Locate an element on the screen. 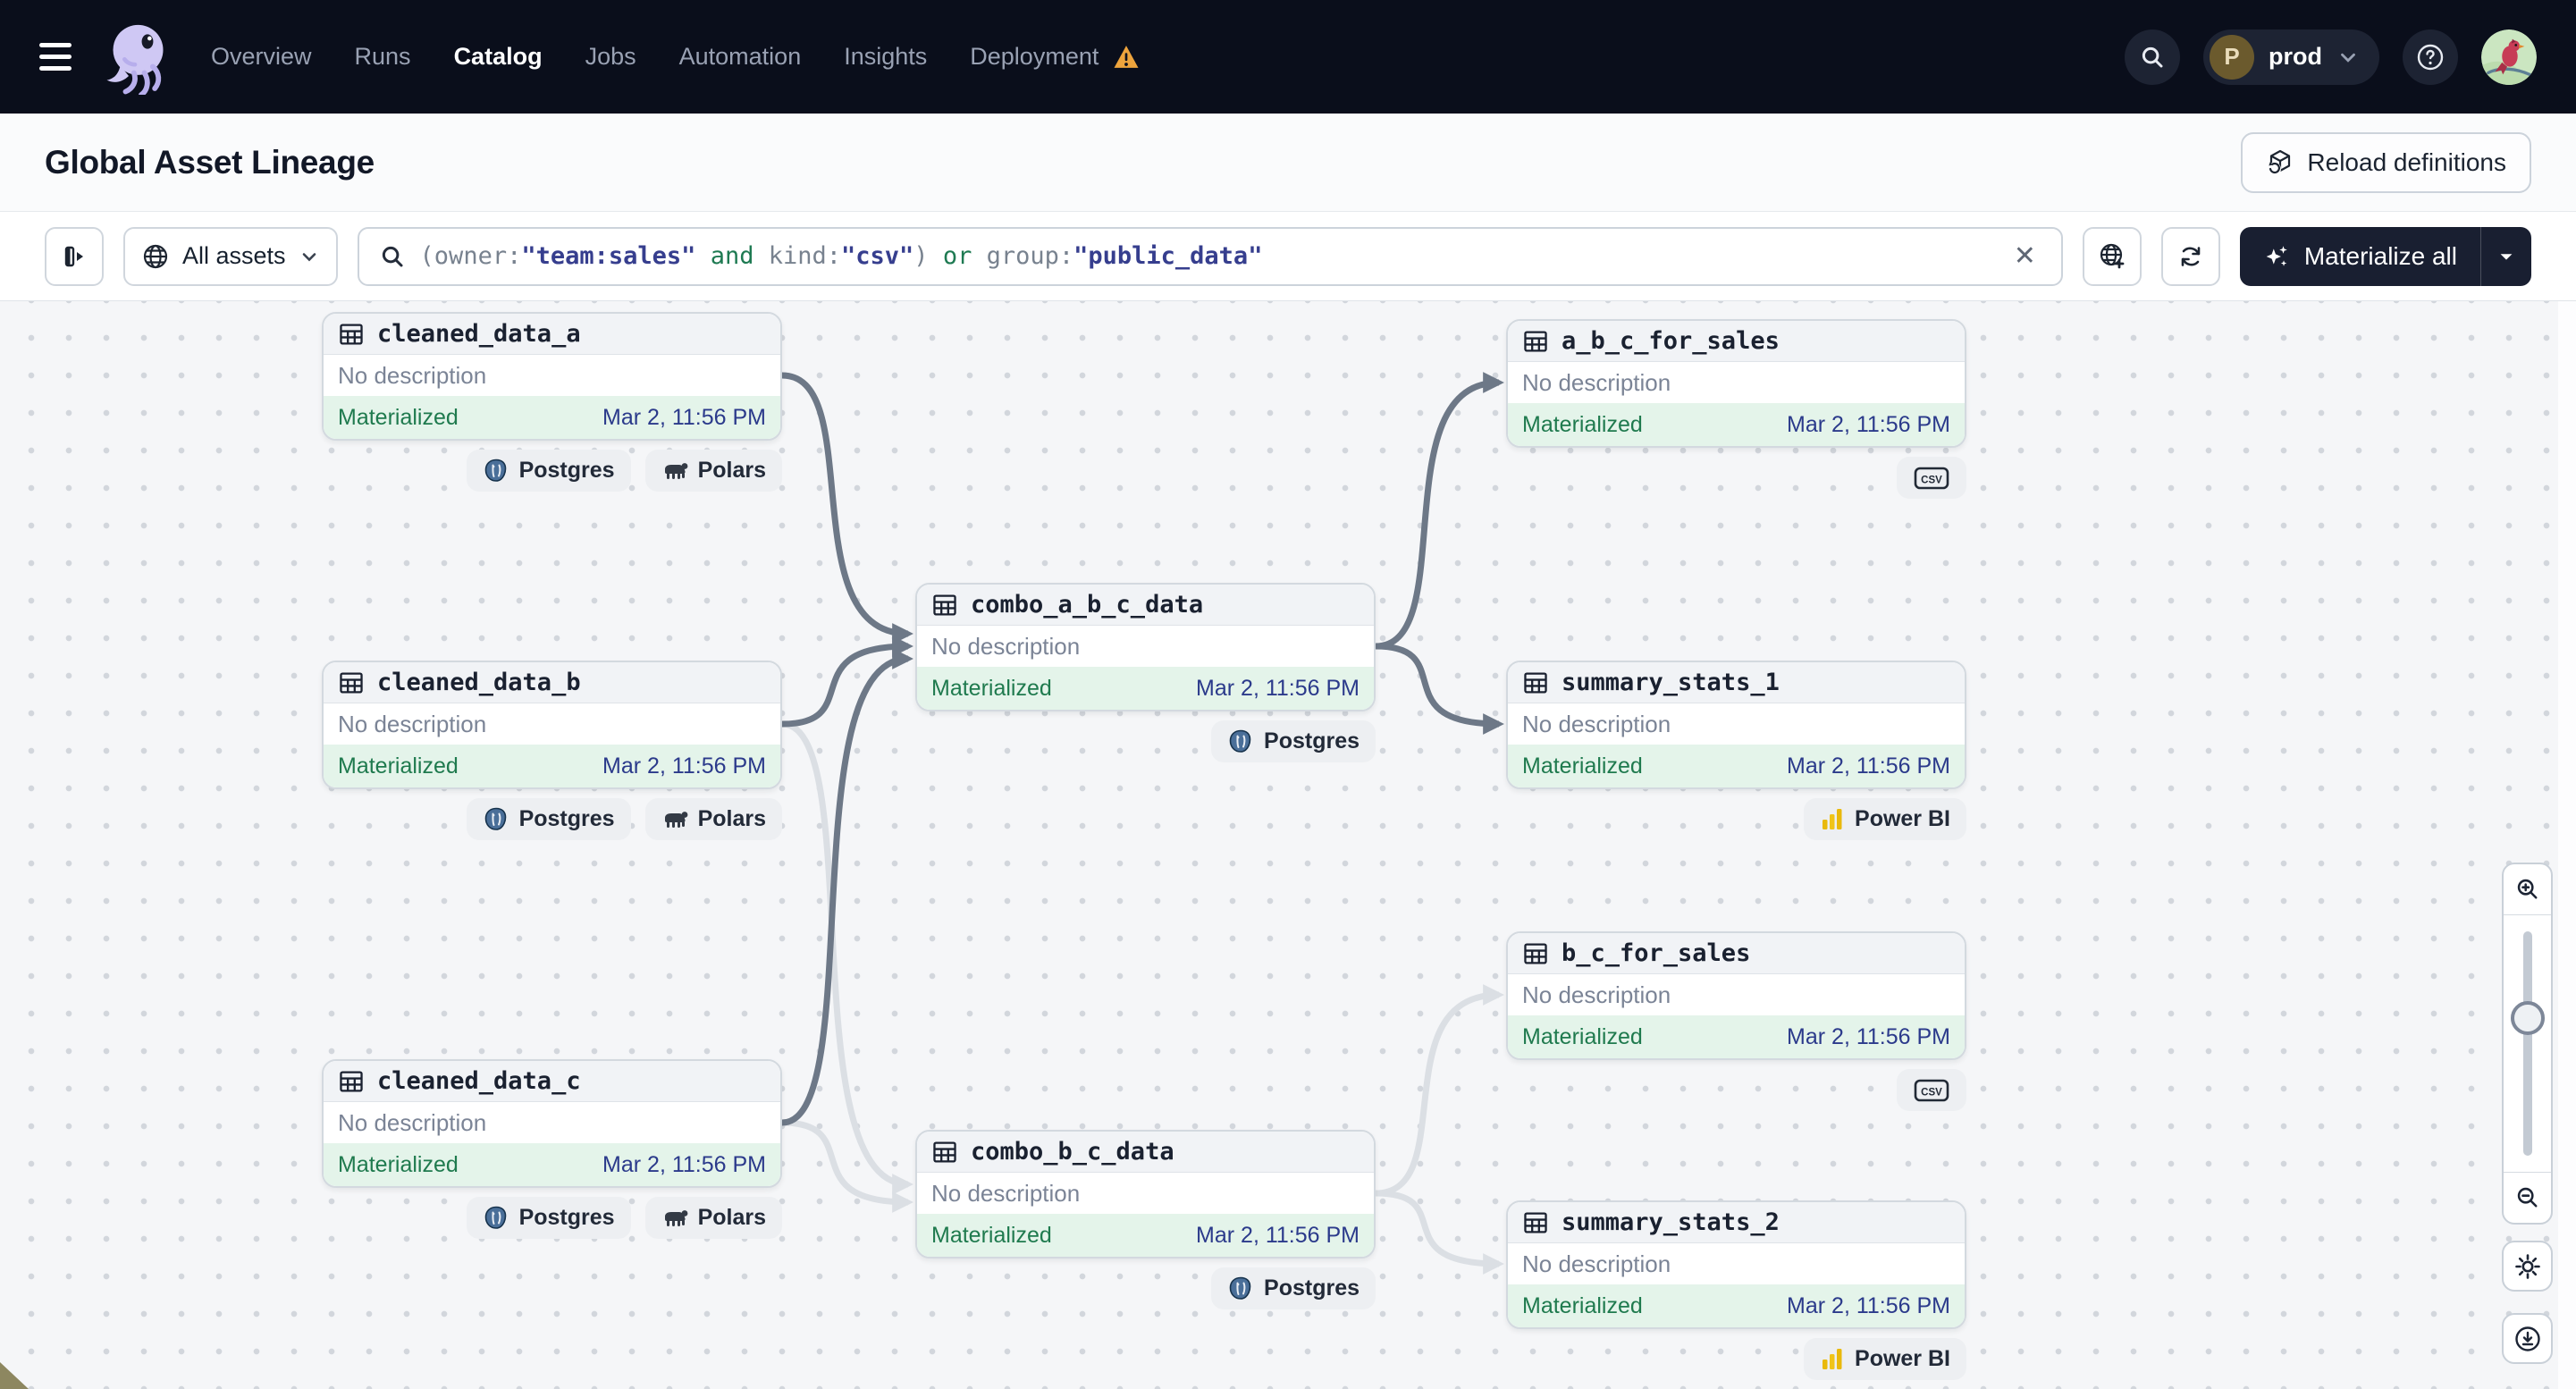 Image resolution: width=2576 pixels, height=1389 pixels. reload-definitions-icon is located at coordinates (2280, 162).